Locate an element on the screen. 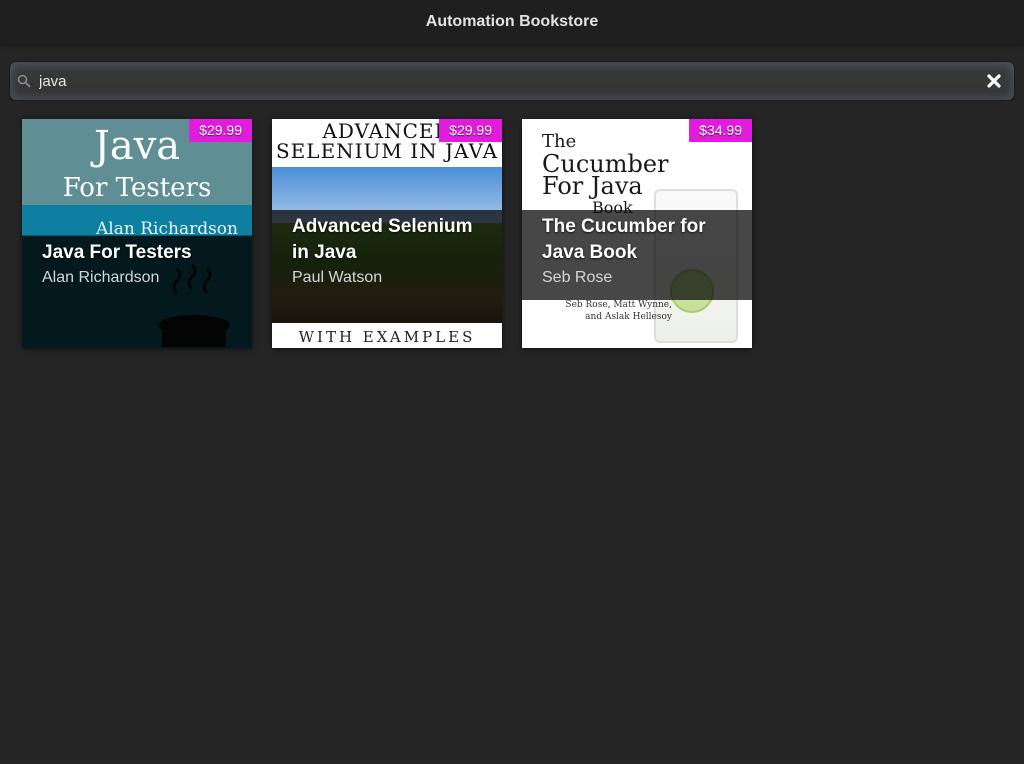  cover-subtitle-line: WITH EXAMPLES is located at coordinates (387, 337).